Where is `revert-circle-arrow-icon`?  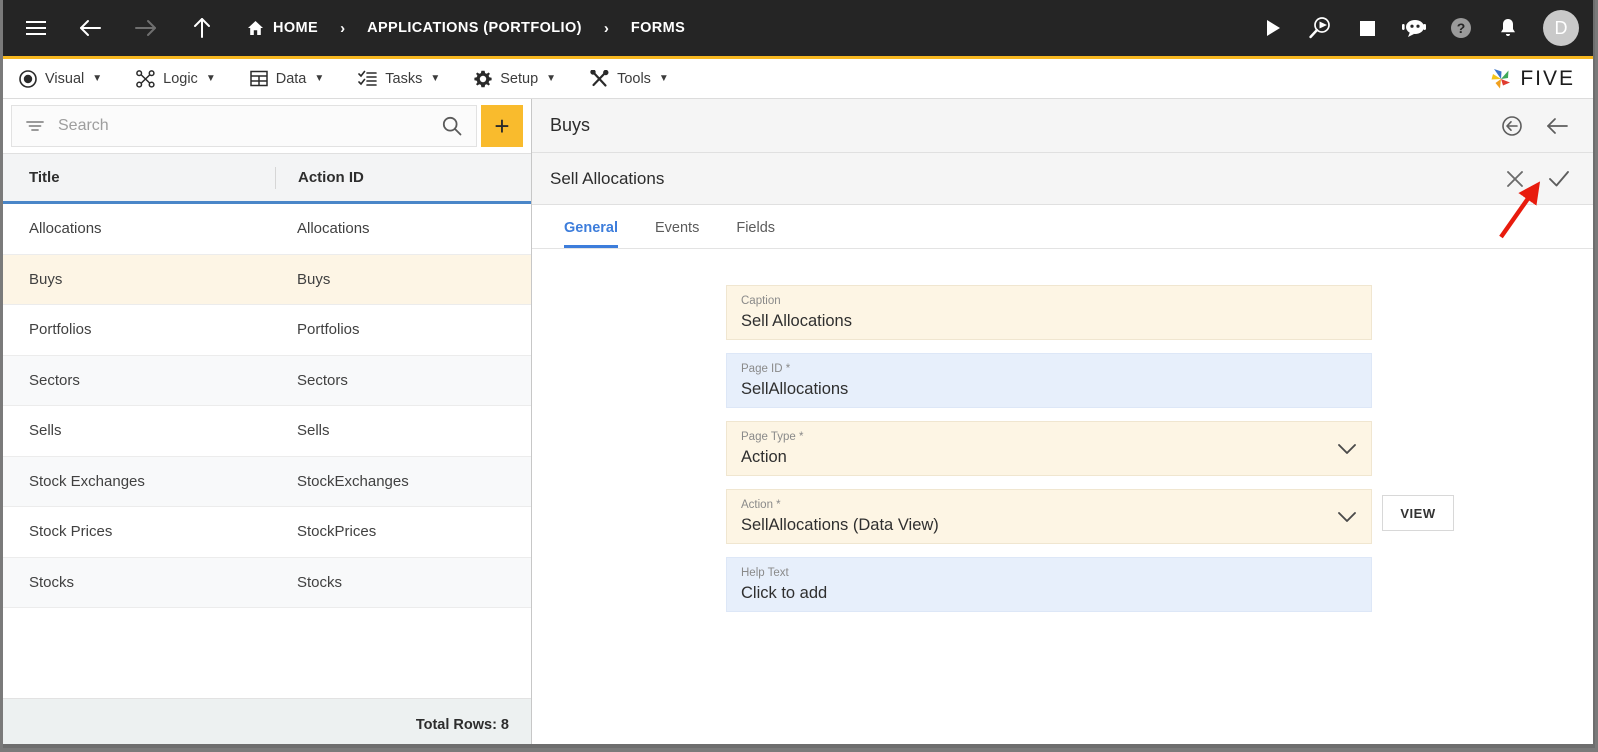 revert-circle-arrow-icon is located at coordinates (1512, 126).